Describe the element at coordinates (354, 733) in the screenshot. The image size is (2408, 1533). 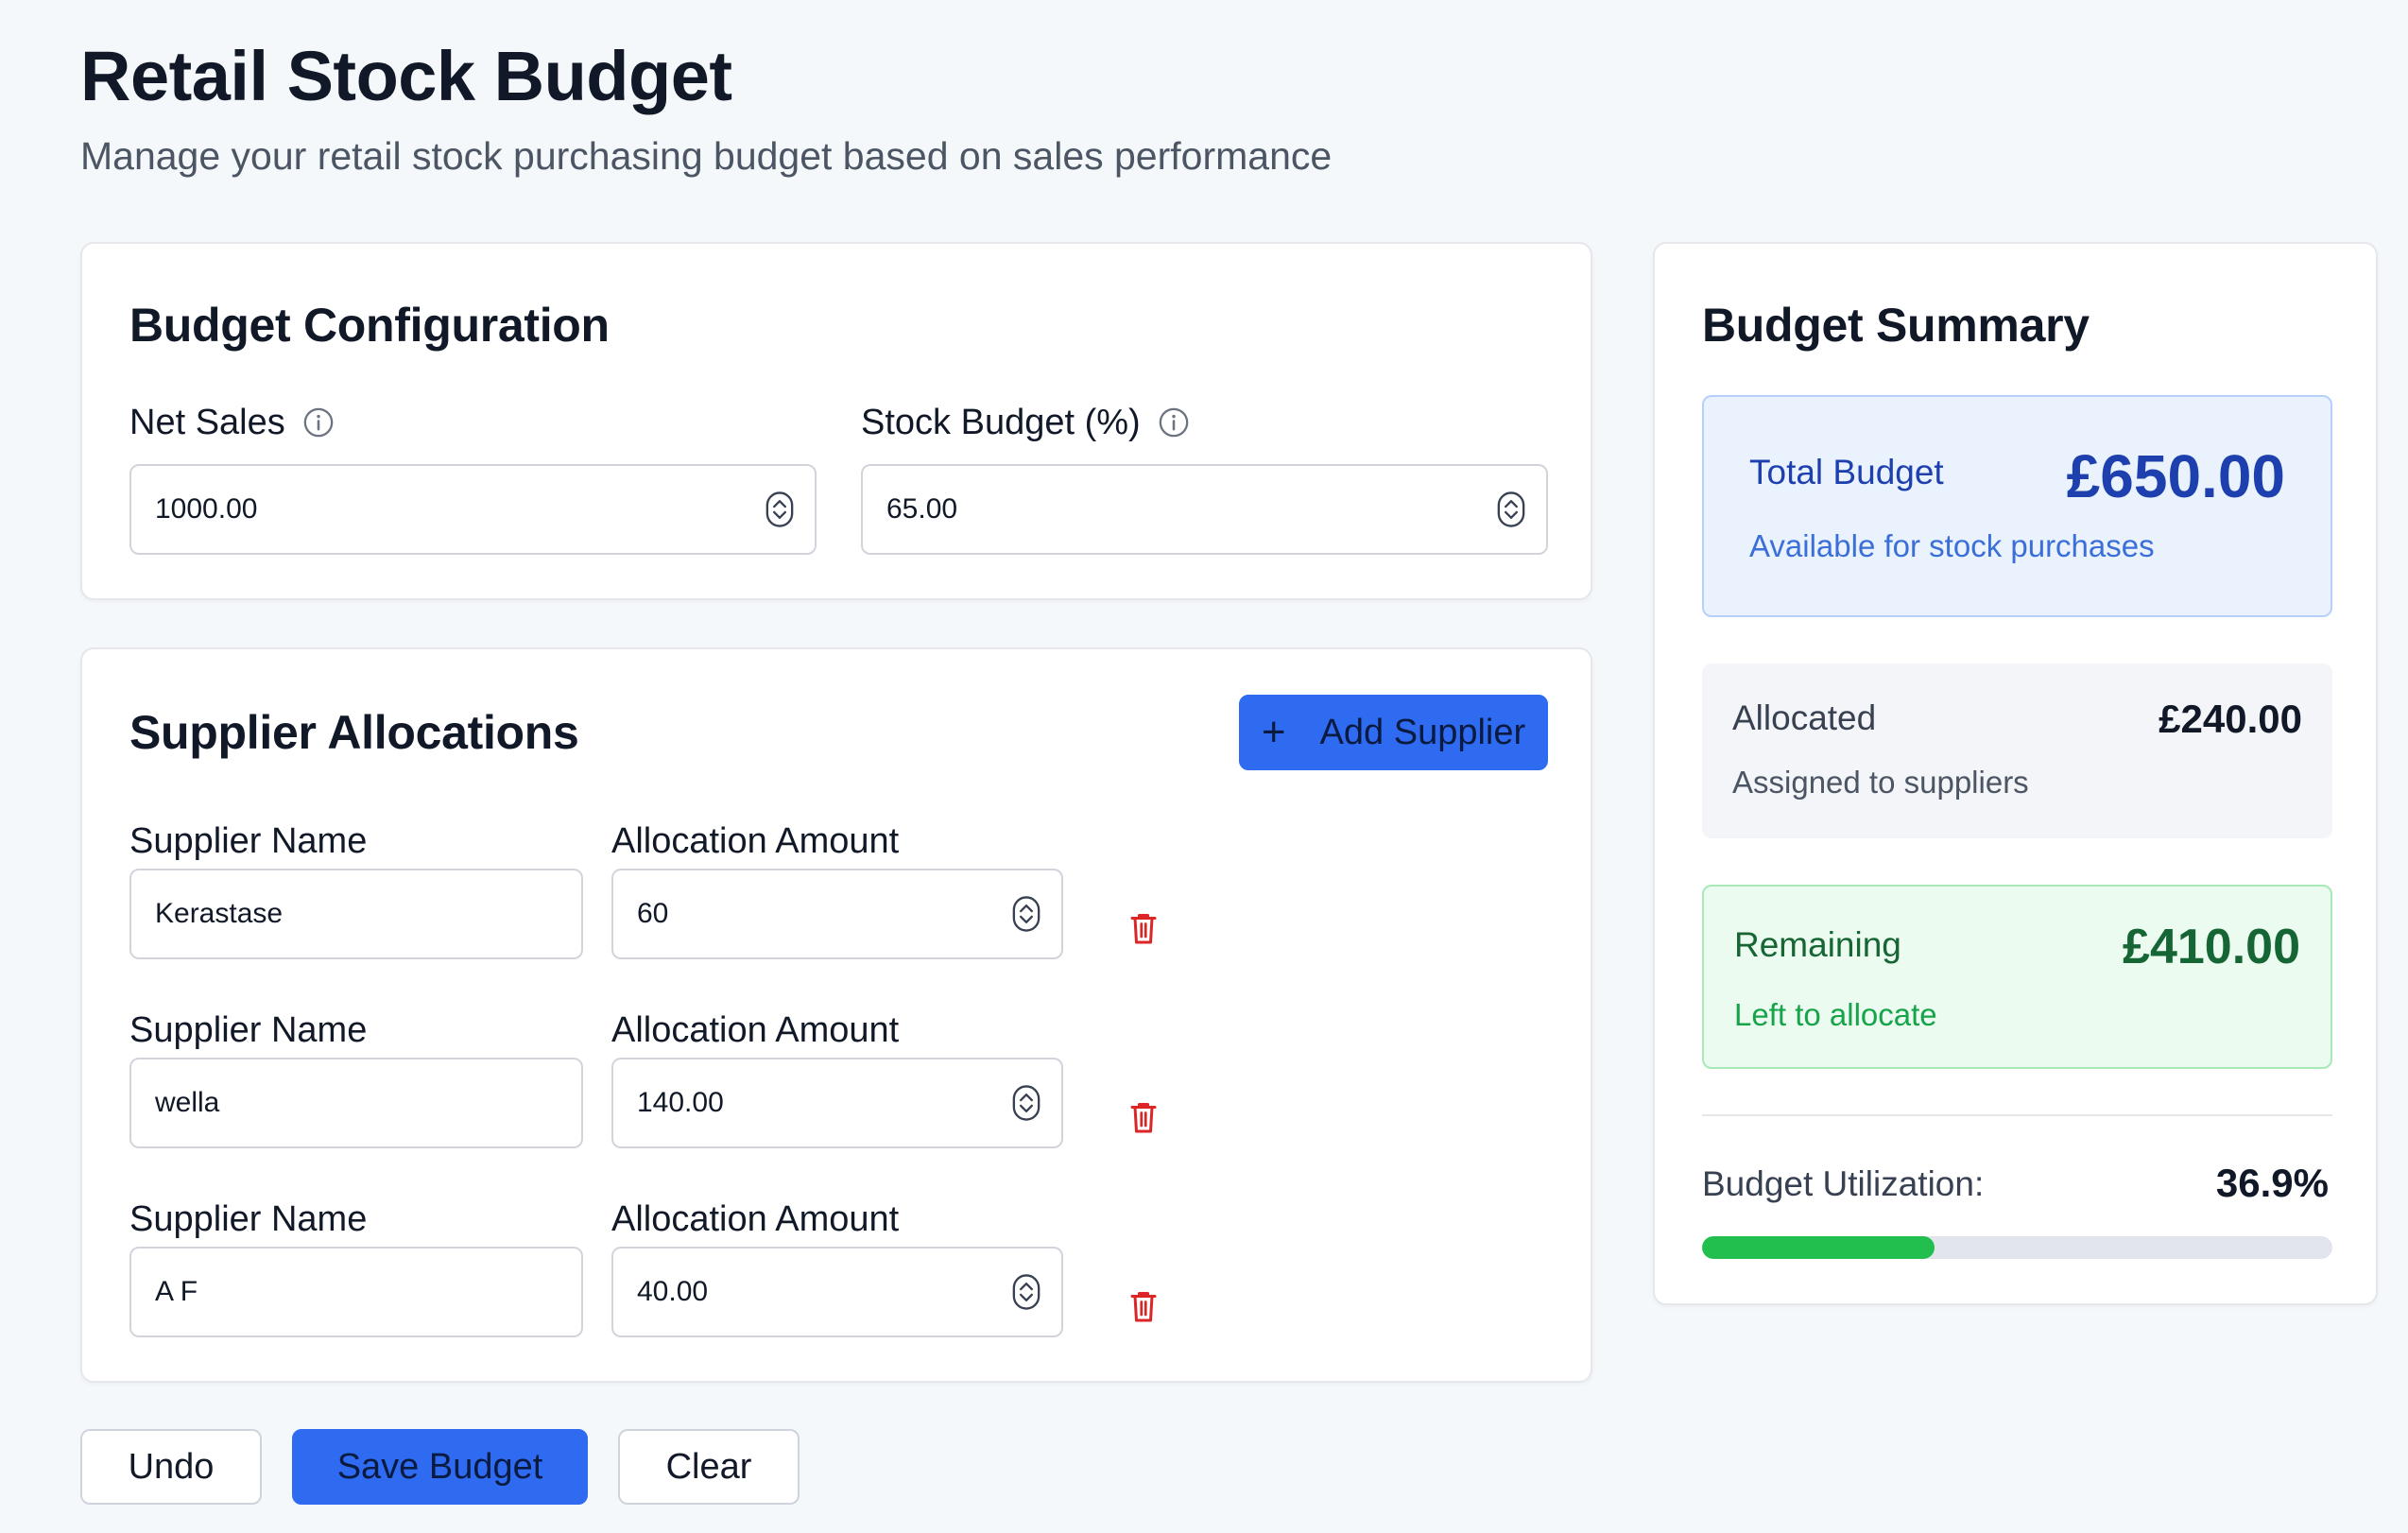
I see `supplier-allocations-title: Supplier Allocations` at that location.